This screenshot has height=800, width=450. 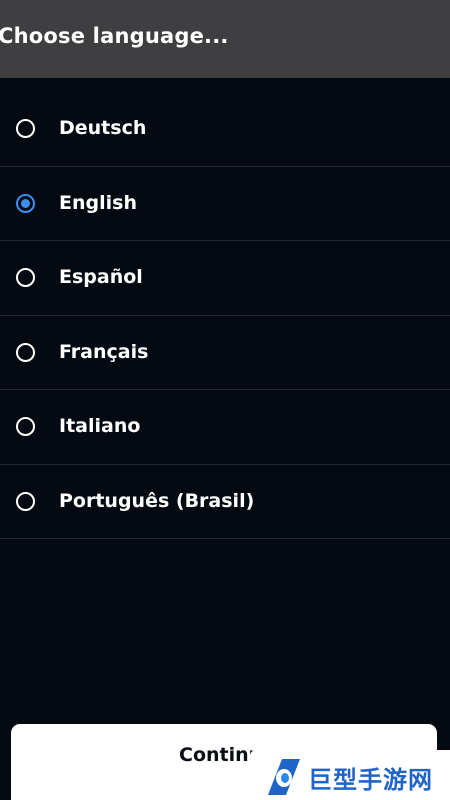 What do you see at coordinates (104, 351) in the screenshot?
I see `language-label: Français` at bounding box center [104, 351].